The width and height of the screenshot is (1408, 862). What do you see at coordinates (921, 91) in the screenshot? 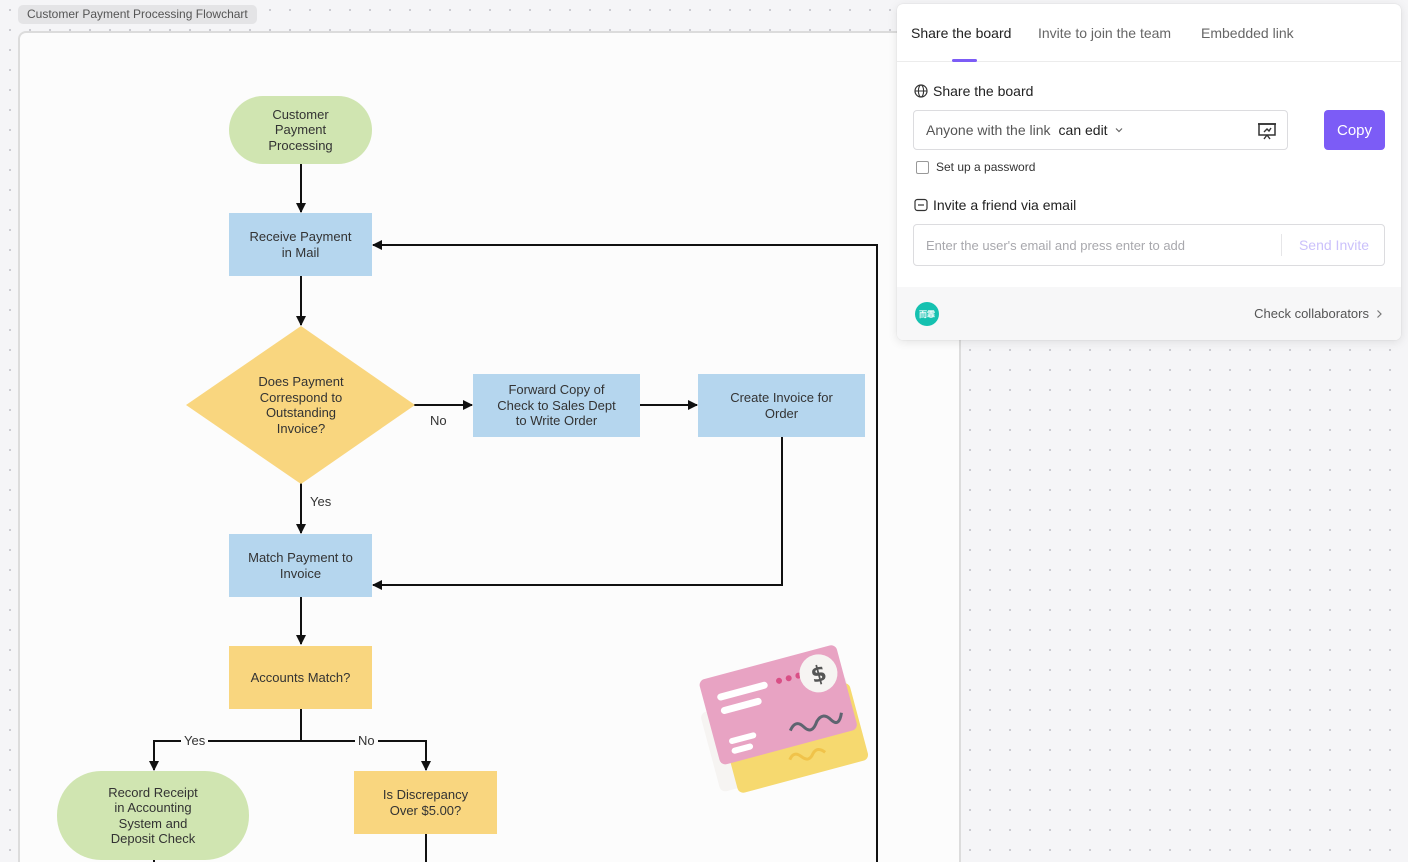
I see `globe-icon` at bounding box center [921, 91].